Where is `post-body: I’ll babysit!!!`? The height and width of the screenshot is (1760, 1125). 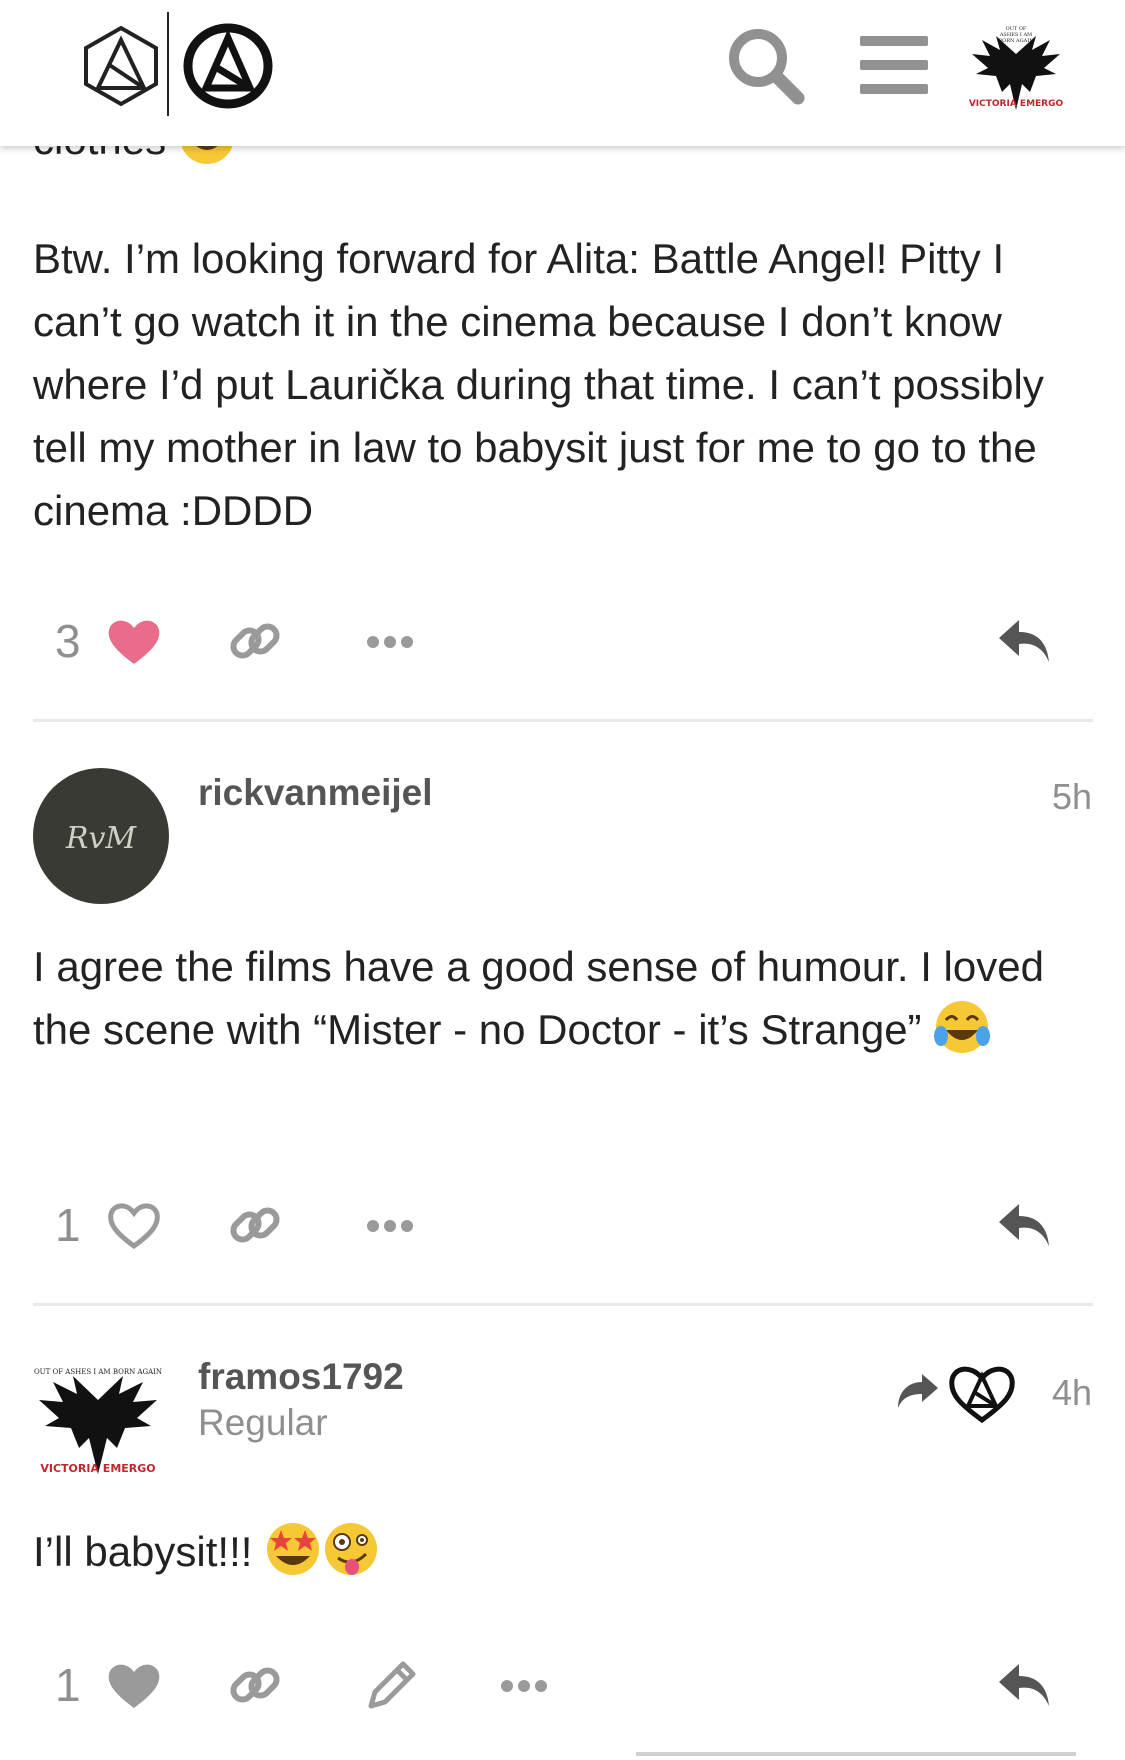
post-body: I’ll babysit!!! is located at coordinates (563, 1551).